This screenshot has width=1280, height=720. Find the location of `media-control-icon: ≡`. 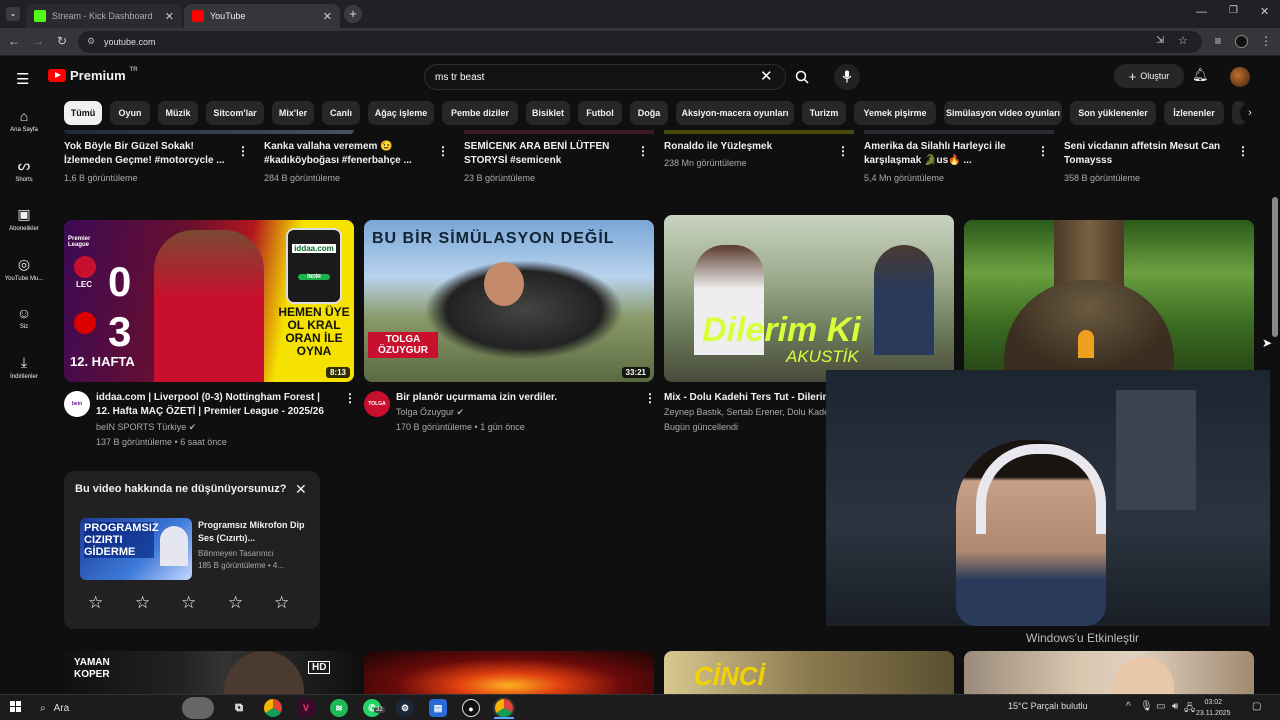

media-control-icon: ≡ is located at coordinates (1218, 41).